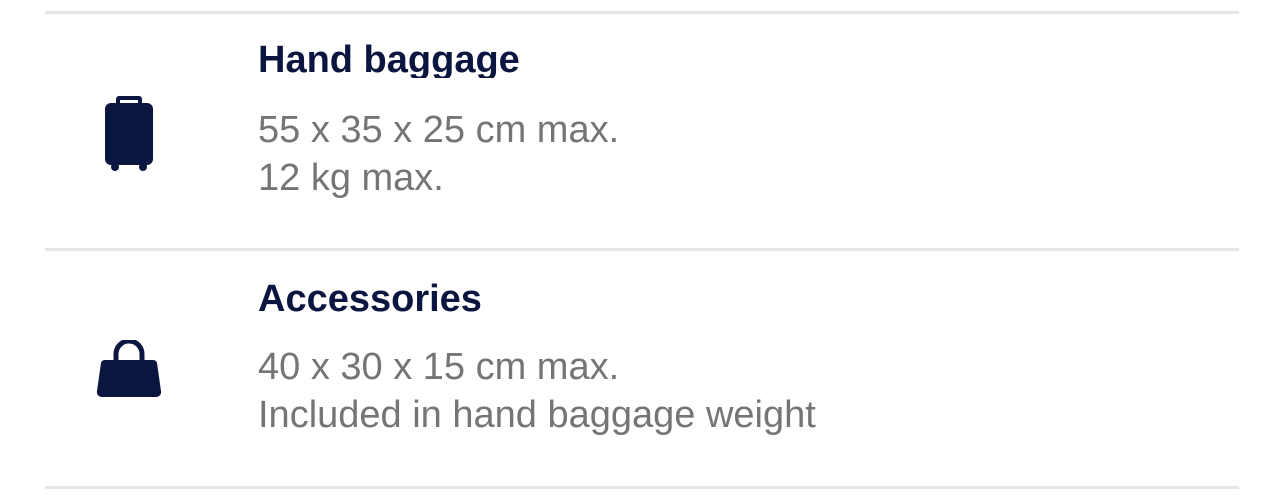 The image size is (1284, 503). I want to click on item-dimensions: 40 x 30 x 15 cm max., so click(439, 367).